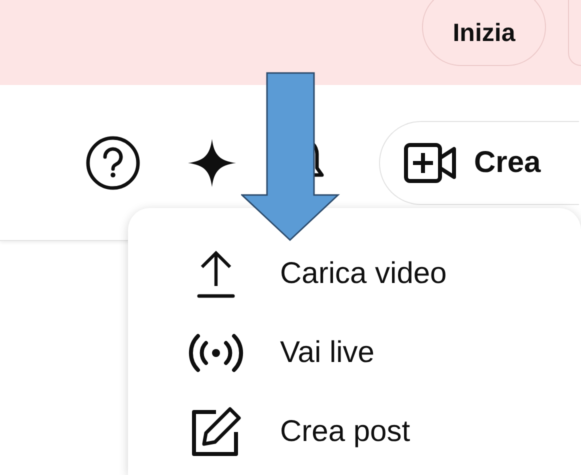  Describe the element at coordinates (479, 163) in the screenshot. I see `create-button: Crea` at that location.